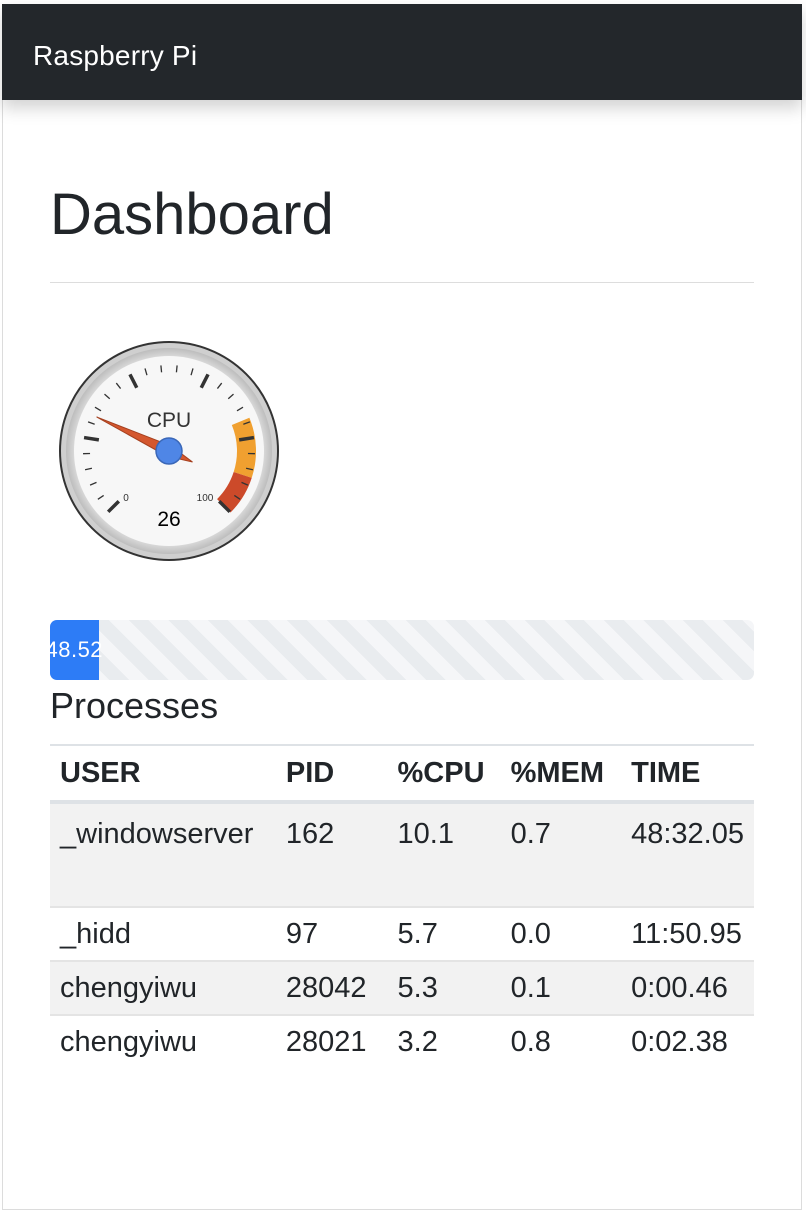 The width and height of the screenshot is (806, 1212). Describe the element at coordinates (163, 855) in the screenshot. I see `cell-user: _windowserver` at that location.